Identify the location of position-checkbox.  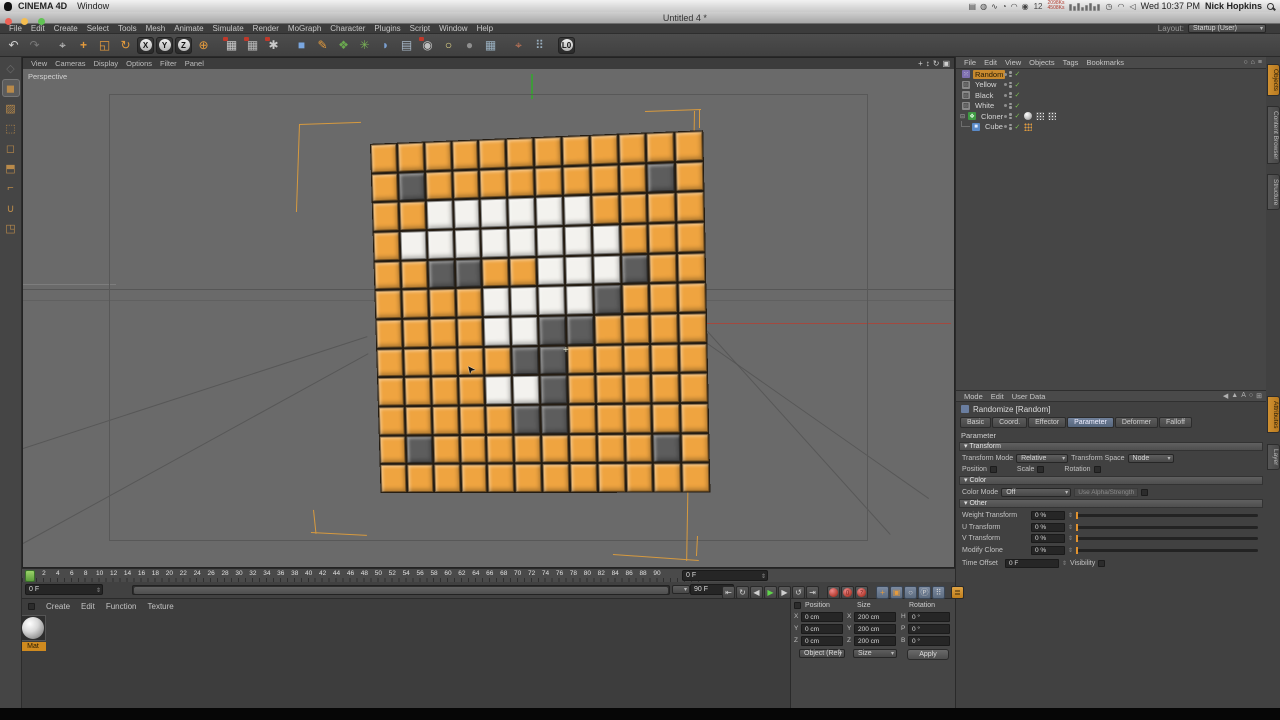
(993, 469).